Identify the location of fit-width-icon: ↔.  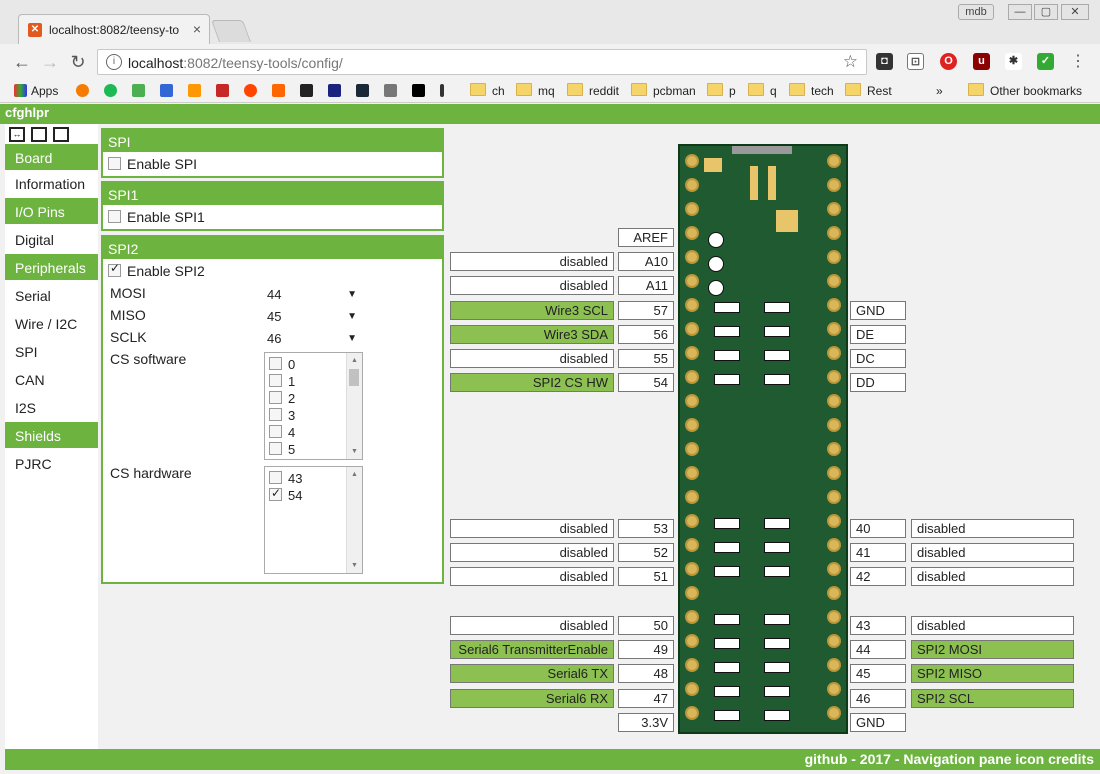
(17, 134).